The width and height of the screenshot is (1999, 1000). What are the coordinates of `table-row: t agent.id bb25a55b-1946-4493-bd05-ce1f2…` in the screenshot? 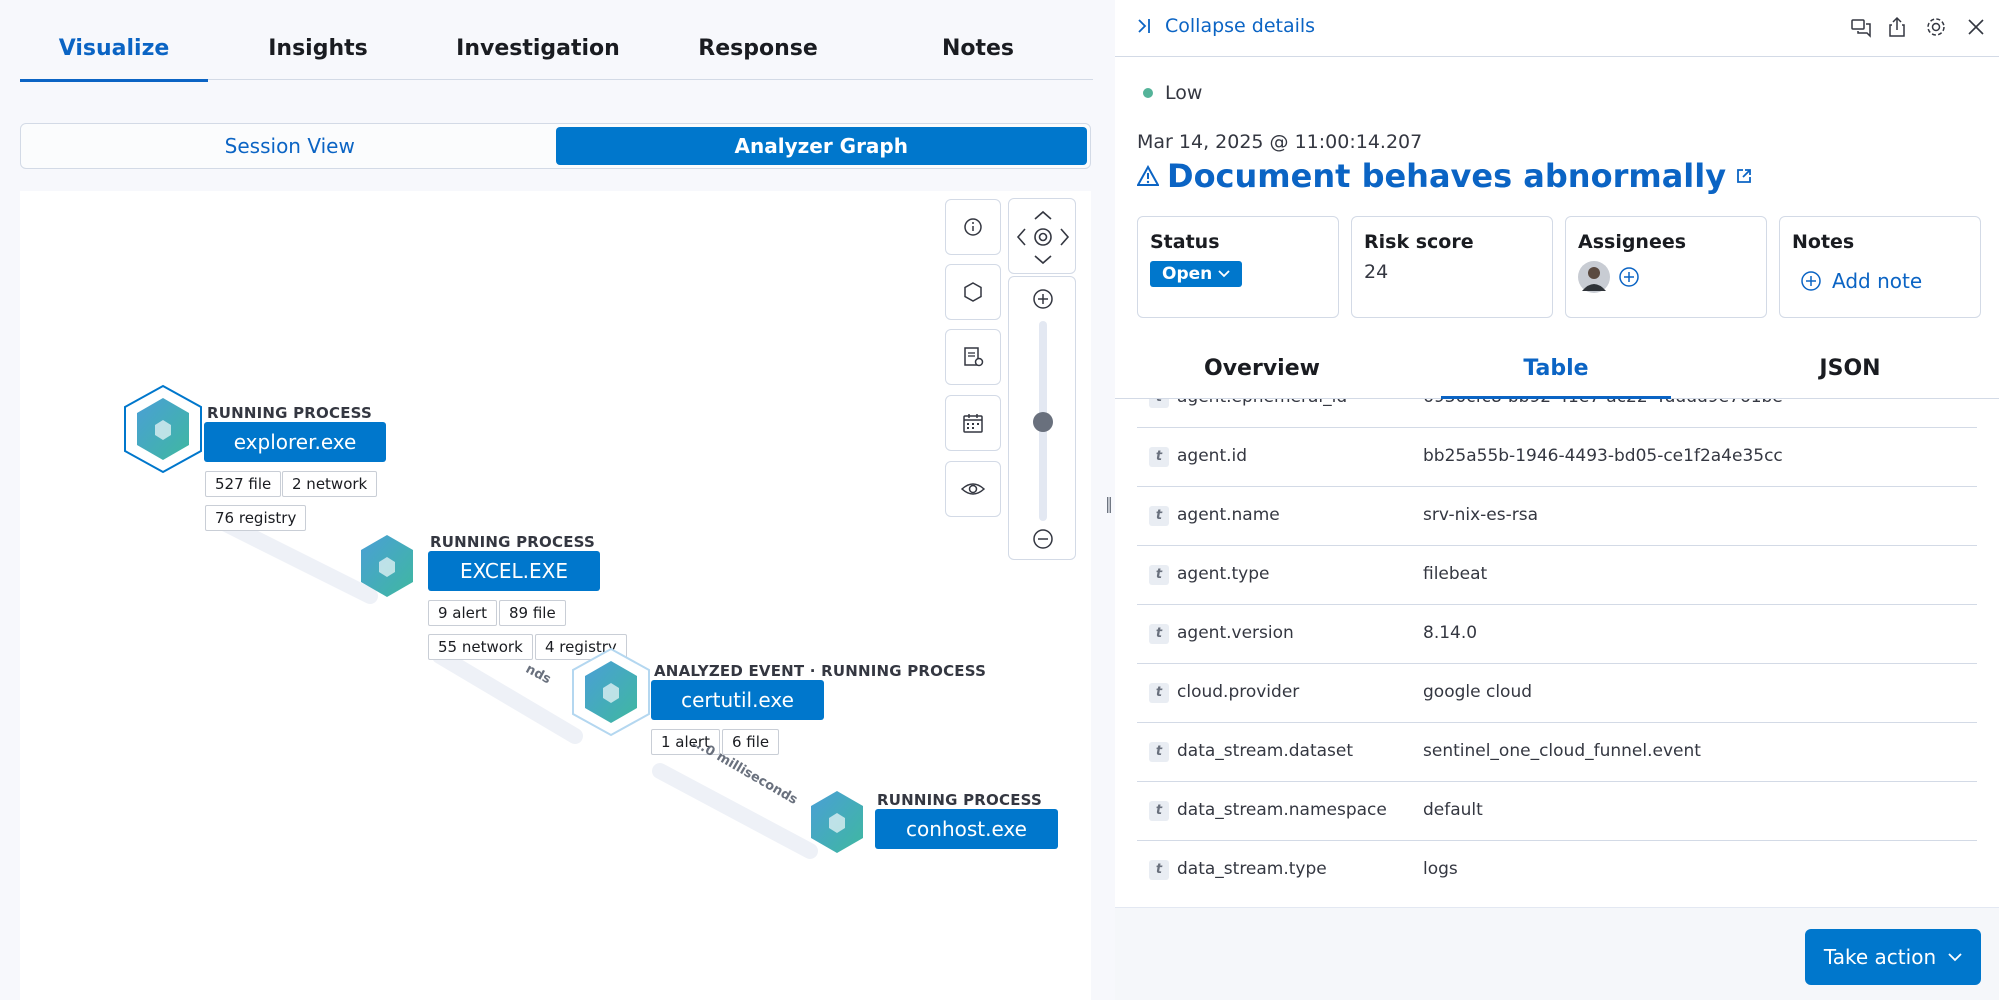 It's located at (1557, 457).